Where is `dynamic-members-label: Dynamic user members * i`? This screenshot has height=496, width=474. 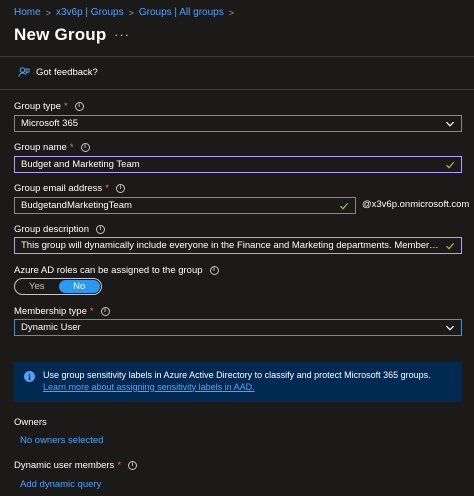 dynamic-members-label: Dynamic user members * i is located at coordinates (76, 465).